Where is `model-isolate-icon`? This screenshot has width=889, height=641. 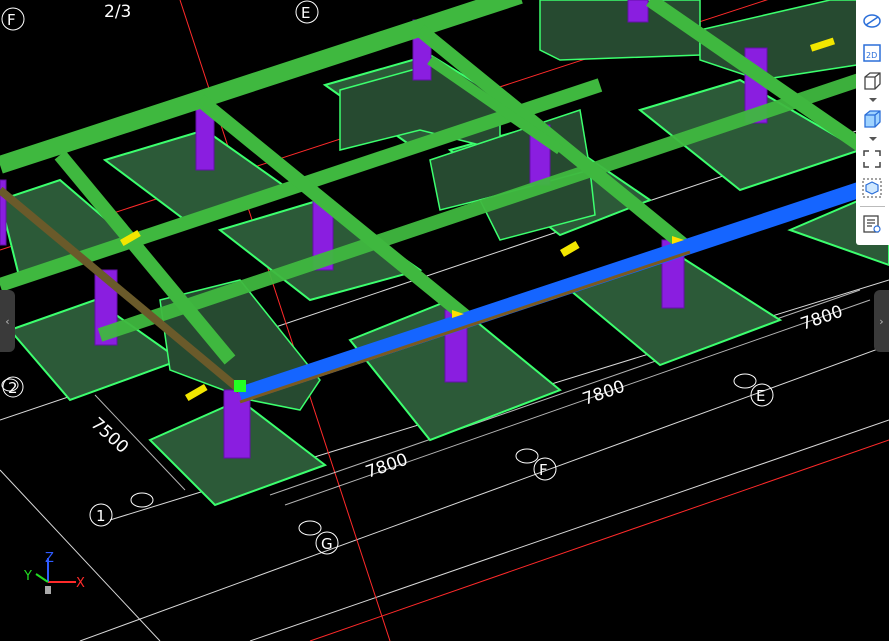 model-isolate-icon is located at coordinates (872, 188).